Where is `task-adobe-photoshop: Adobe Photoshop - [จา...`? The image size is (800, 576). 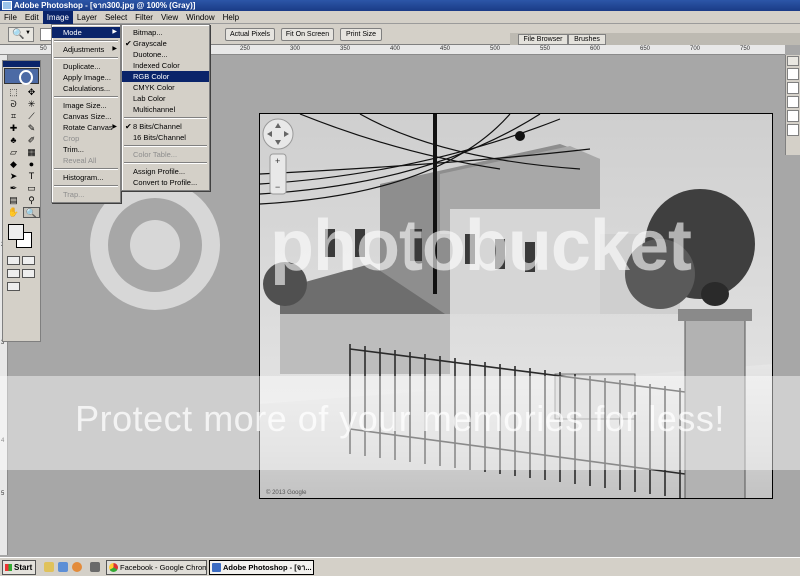
task-adobe-photoshop: Adobe Photoshop - [จา... is located at coordinates (261, 567).